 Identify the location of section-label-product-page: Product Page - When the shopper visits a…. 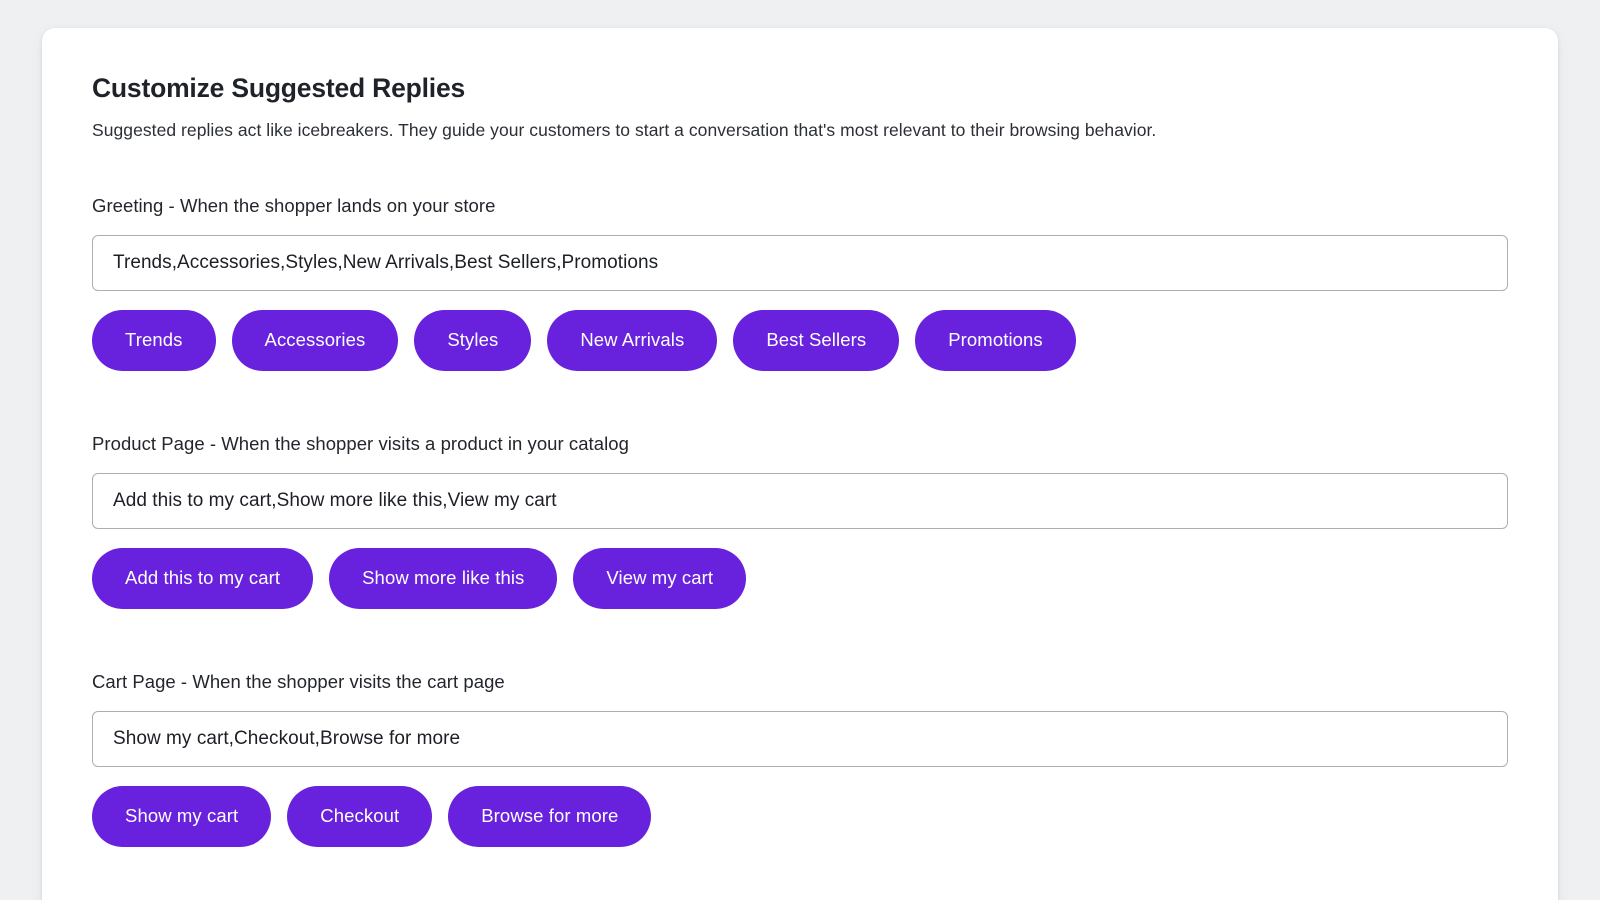
(360, 443).